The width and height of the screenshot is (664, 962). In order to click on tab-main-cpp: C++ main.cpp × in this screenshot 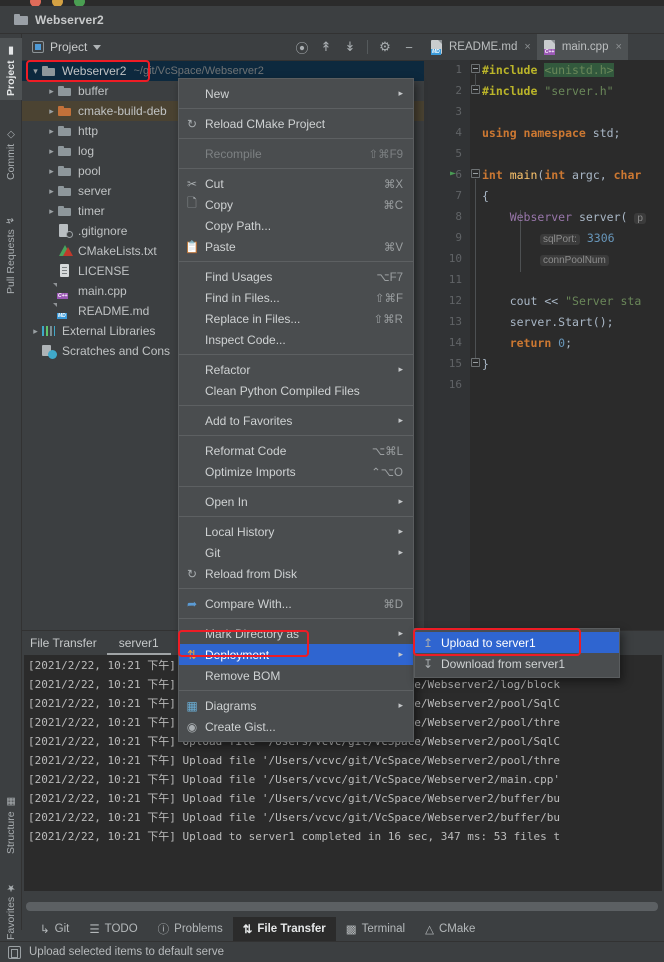, I will do `click(582, 47)`.